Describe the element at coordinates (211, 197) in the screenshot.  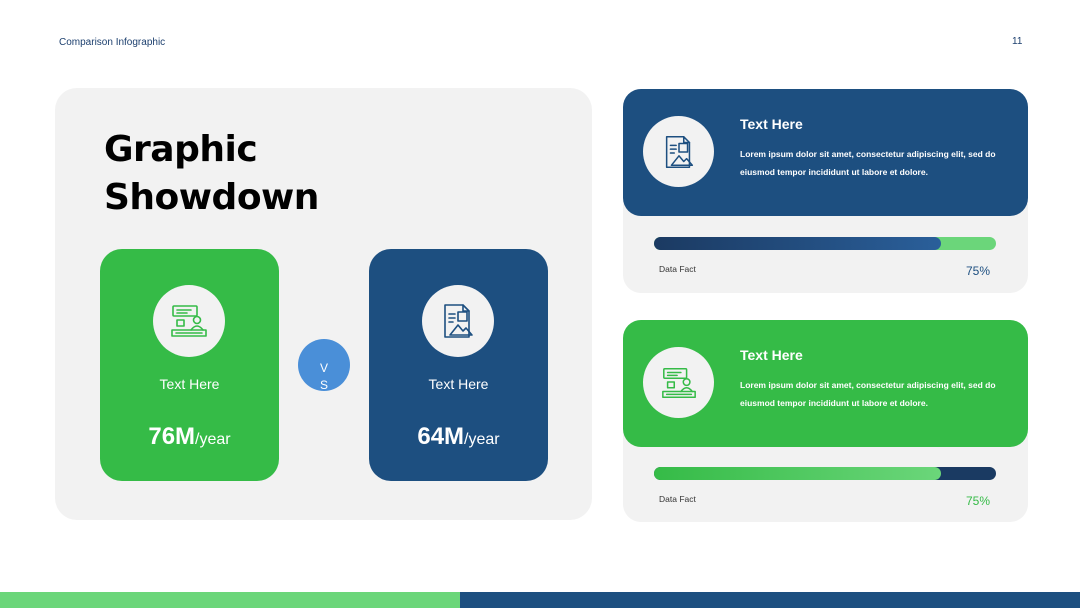
I see `headline-line-2: Showdown` at that location.